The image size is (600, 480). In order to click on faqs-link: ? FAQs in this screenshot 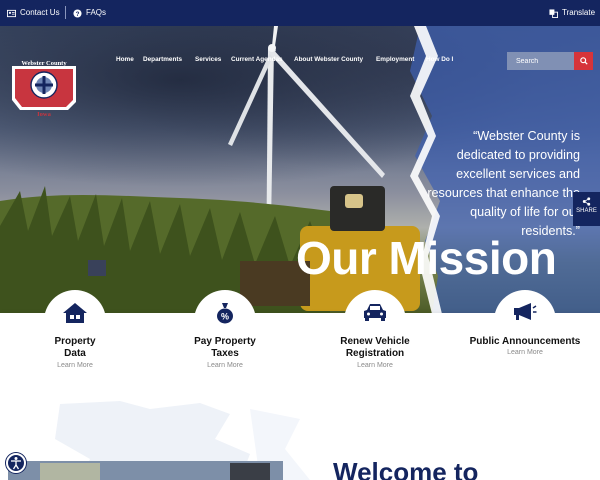, I will do `click(89, 13)`.